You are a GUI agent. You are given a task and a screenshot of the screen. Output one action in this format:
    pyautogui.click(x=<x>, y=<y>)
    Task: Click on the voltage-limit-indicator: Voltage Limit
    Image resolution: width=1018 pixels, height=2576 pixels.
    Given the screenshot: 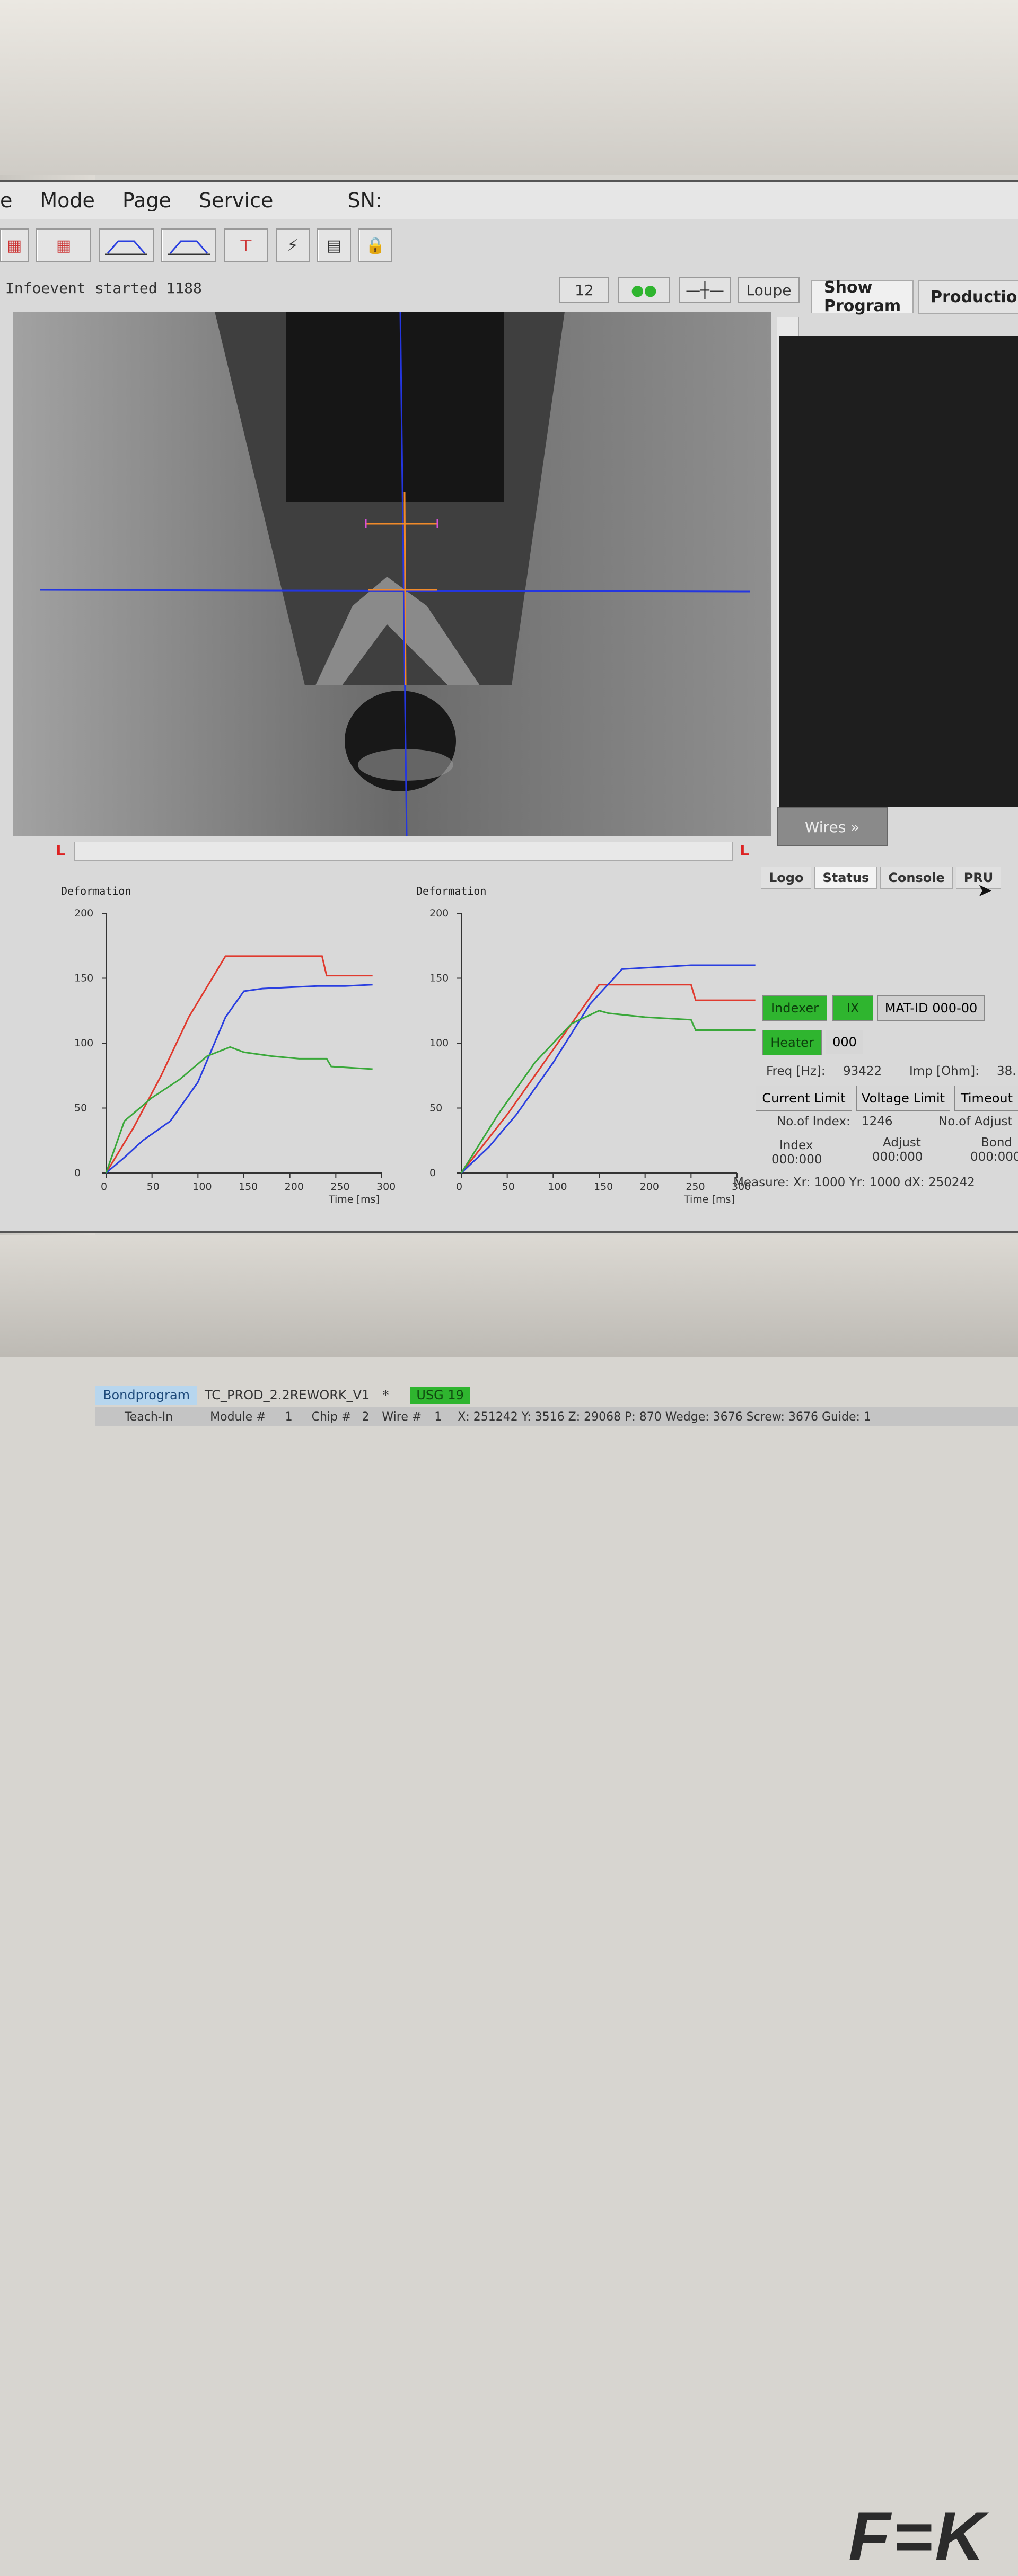 What is the action you would take?
    pyautogui.click(x=903, y=1098)
    